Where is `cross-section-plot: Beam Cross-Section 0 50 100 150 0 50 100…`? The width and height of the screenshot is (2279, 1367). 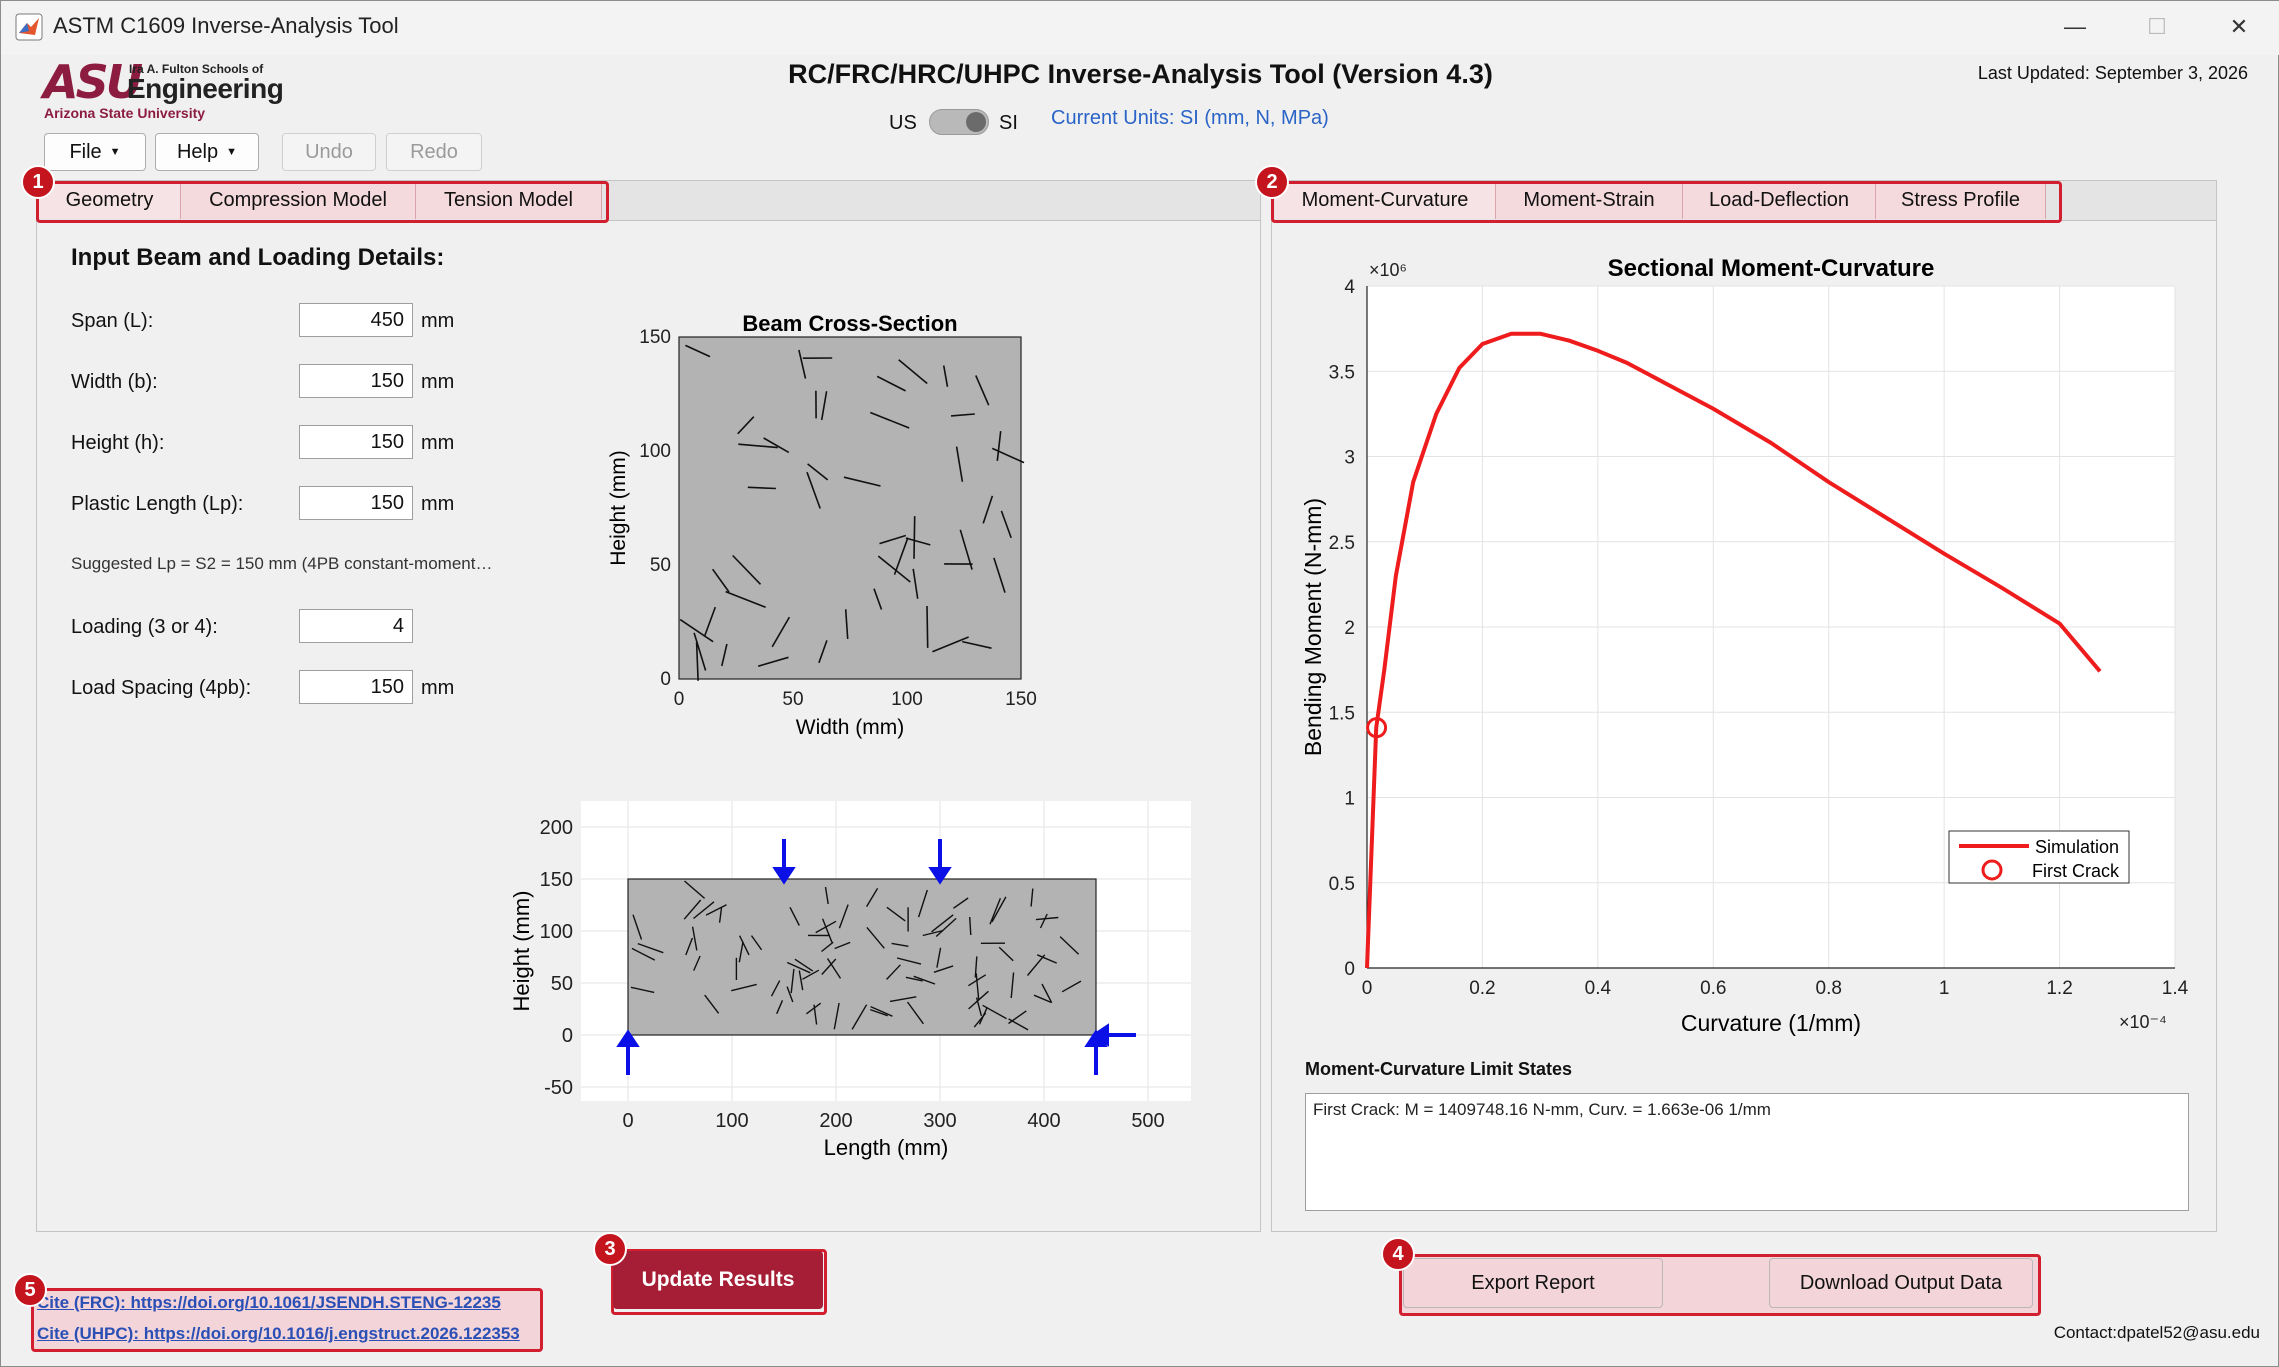
cross-section-plot: Beam Cross-Section 0 50 100 150 0 50 100… is located at coordinates (822, 525).